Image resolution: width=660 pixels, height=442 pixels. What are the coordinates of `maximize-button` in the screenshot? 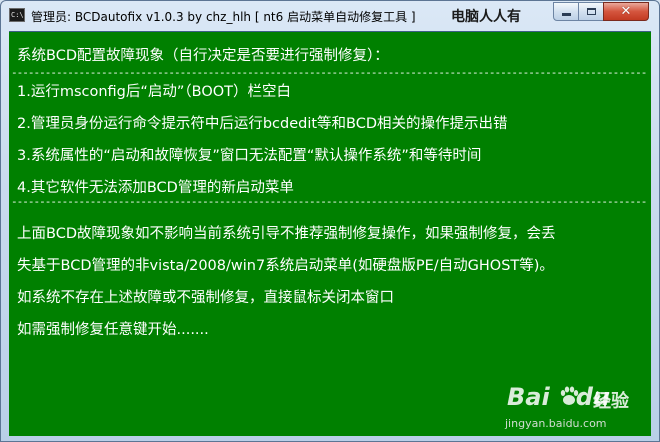 It's located at (591, 11).